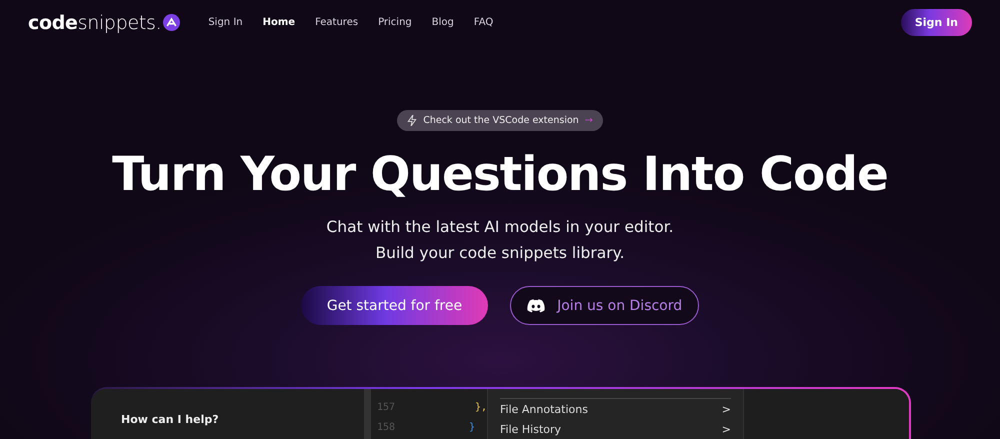 The height and width of the screenshot is (439, 1000). I want to click on nav-link: Home, so click(279, 22).